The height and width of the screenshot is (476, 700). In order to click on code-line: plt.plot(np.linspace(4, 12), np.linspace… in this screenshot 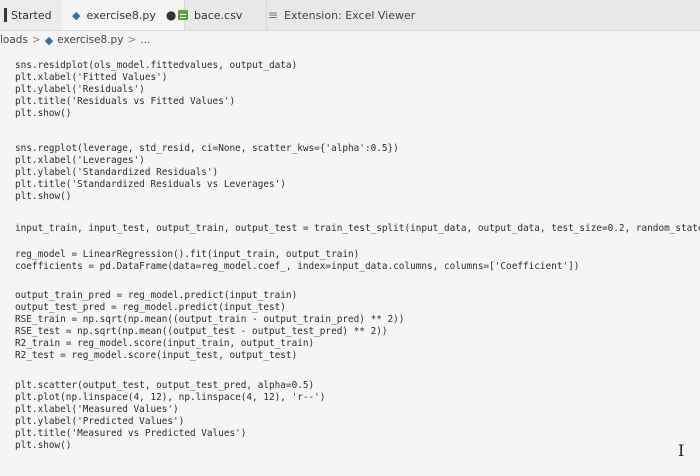, I will do `click(170, 397)`.